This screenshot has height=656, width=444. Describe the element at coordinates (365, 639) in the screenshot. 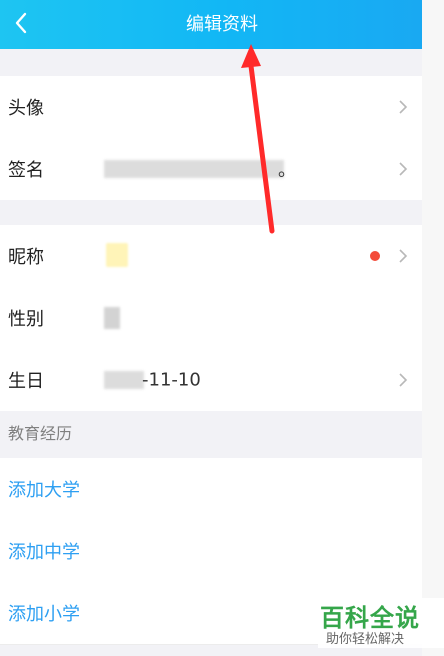

I see `watermark-subtitle: 助你轻松解决` at that location.